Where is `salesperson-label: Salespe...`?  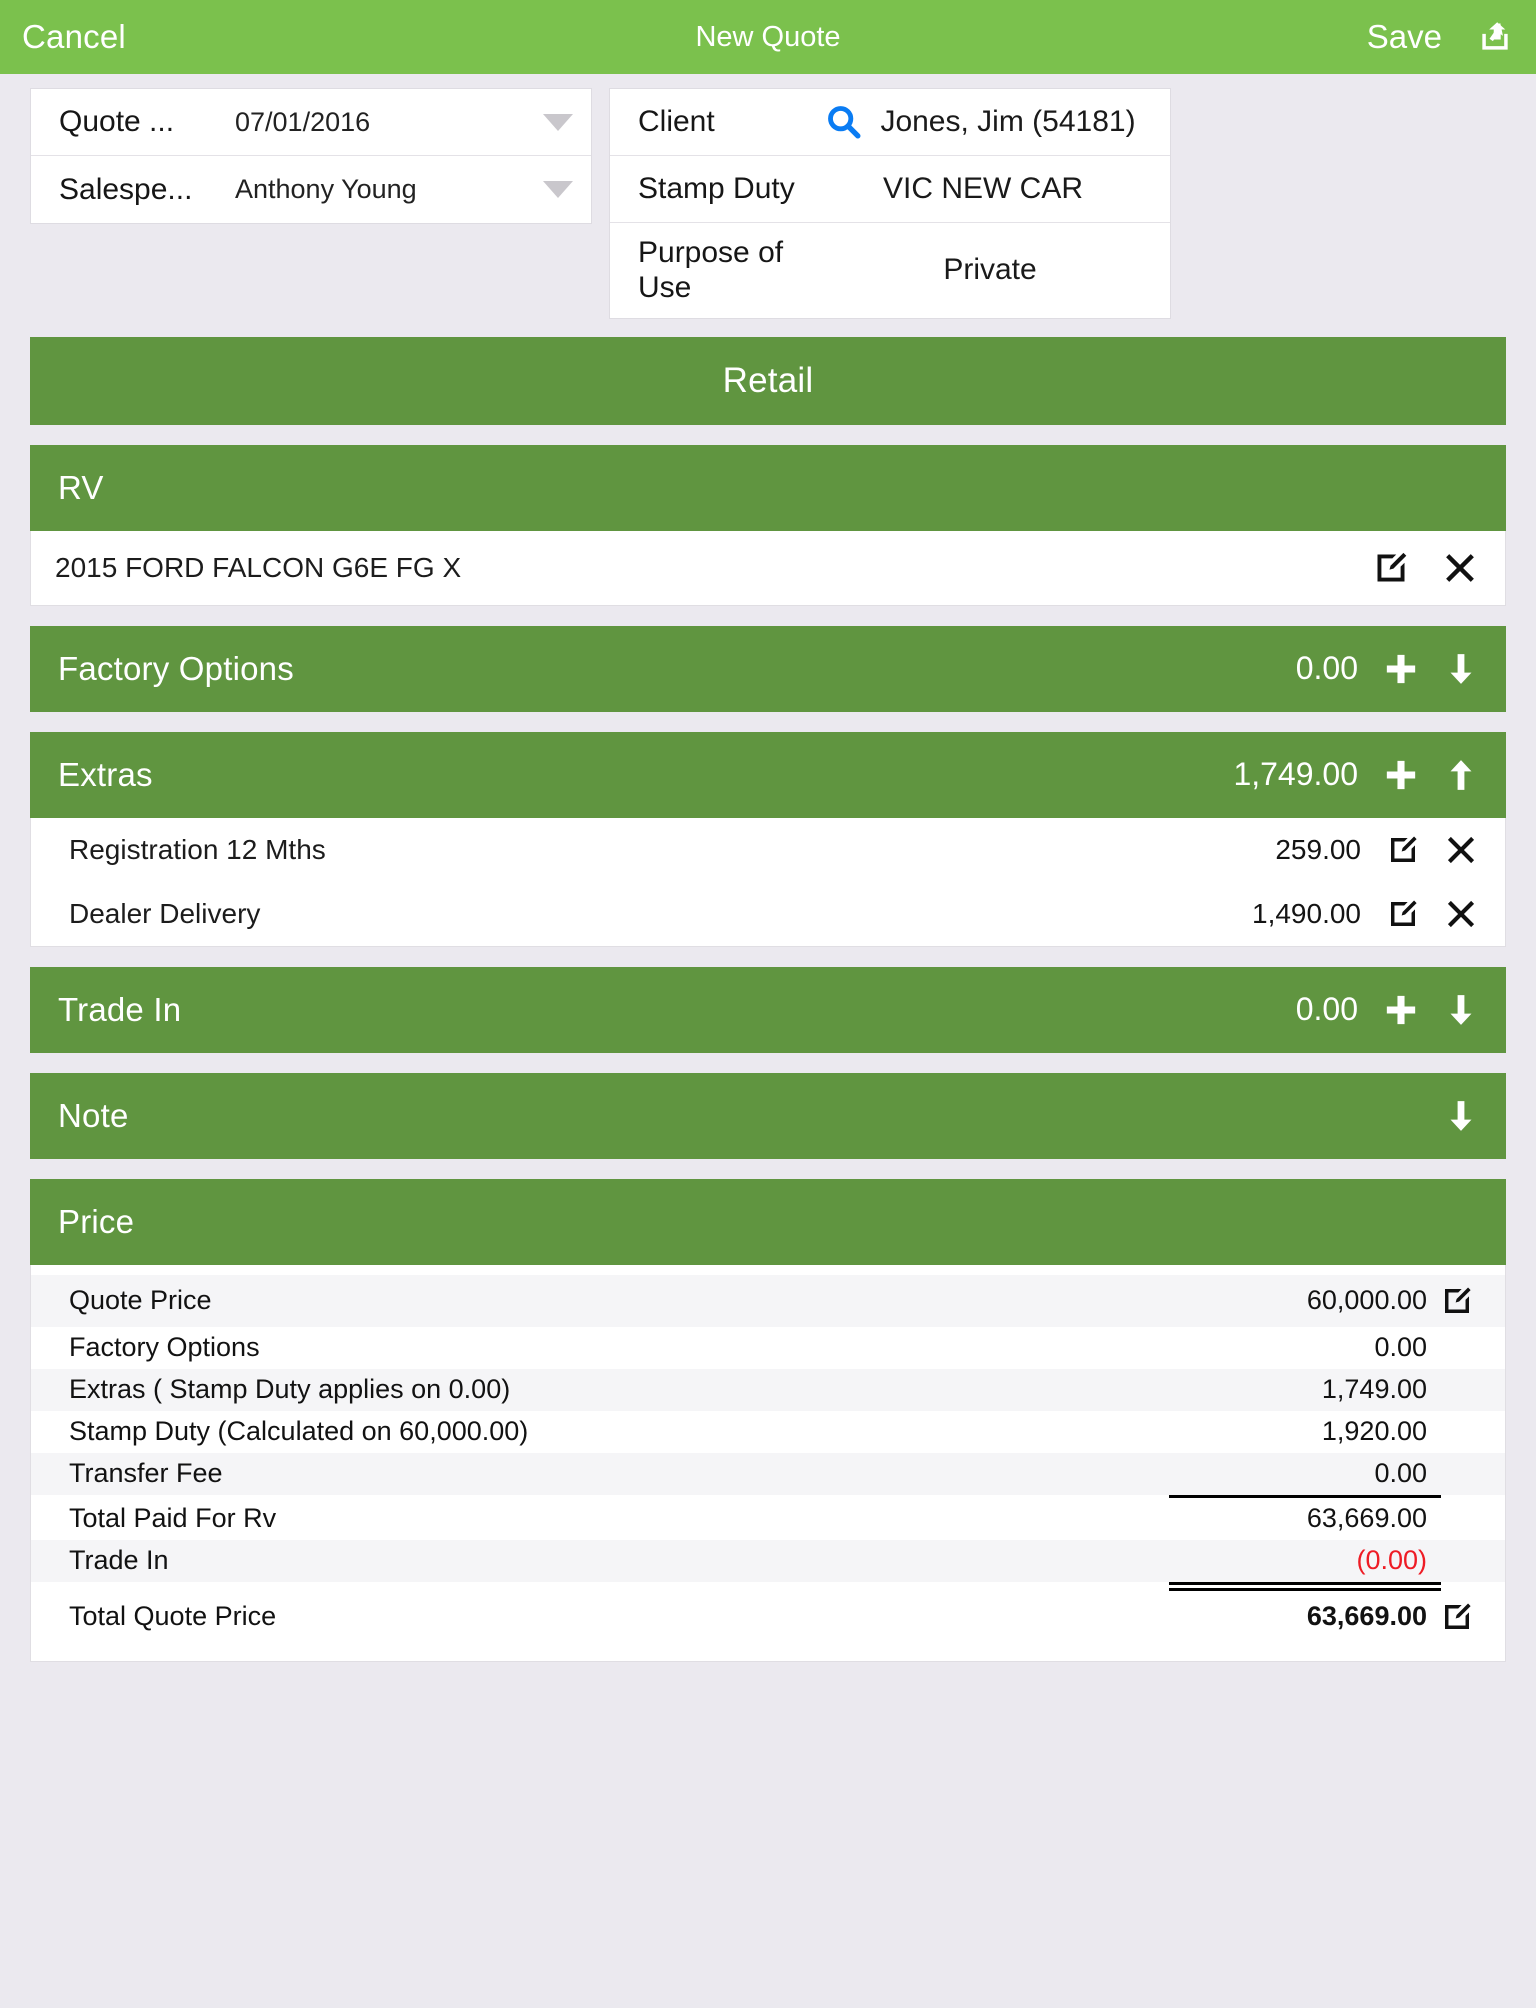
salesperson-label: Salespe... is located at coordinates (126, 189).